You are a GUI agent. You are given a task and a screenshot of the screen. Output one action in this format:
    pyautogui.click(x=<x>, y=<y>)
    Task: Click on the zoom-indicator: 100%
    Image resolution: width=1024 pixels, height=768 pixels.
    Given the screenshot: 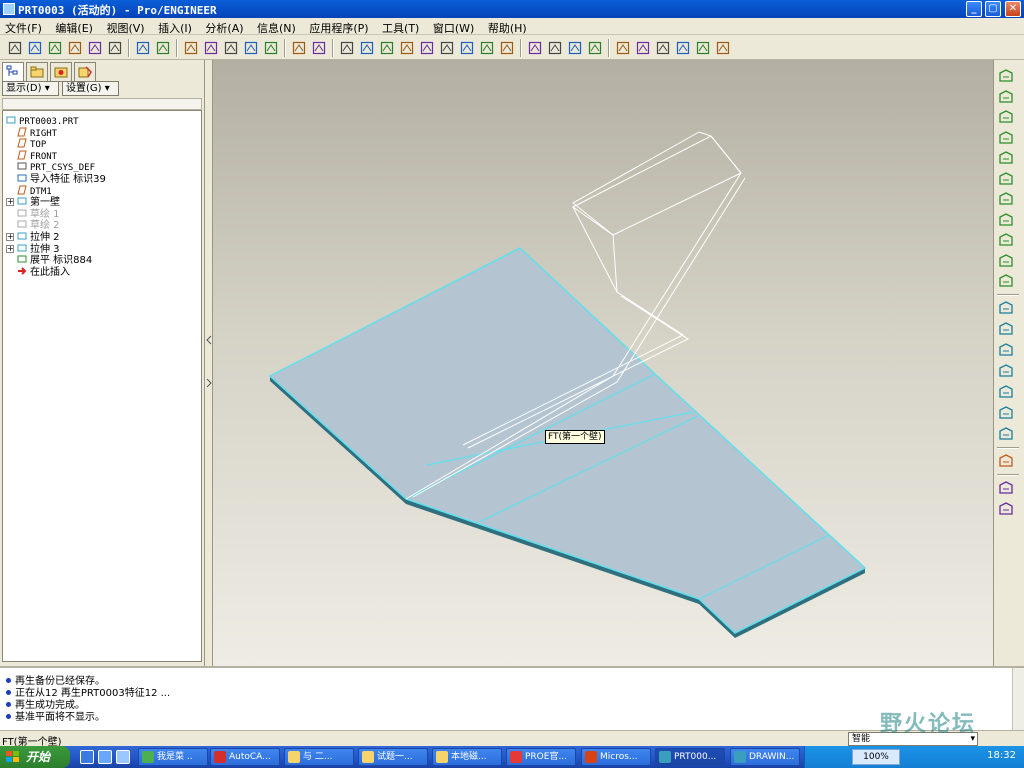 What is the action you would take?
    pyautogui.click(x=876, y=757)
    